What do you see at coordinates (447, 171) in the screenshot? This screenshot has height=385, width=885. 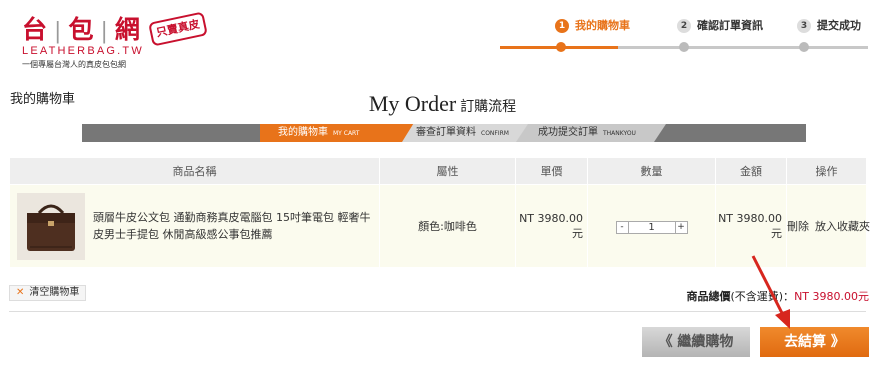 I see `header-attribute: 屬性` at bounding box center [447, 171].